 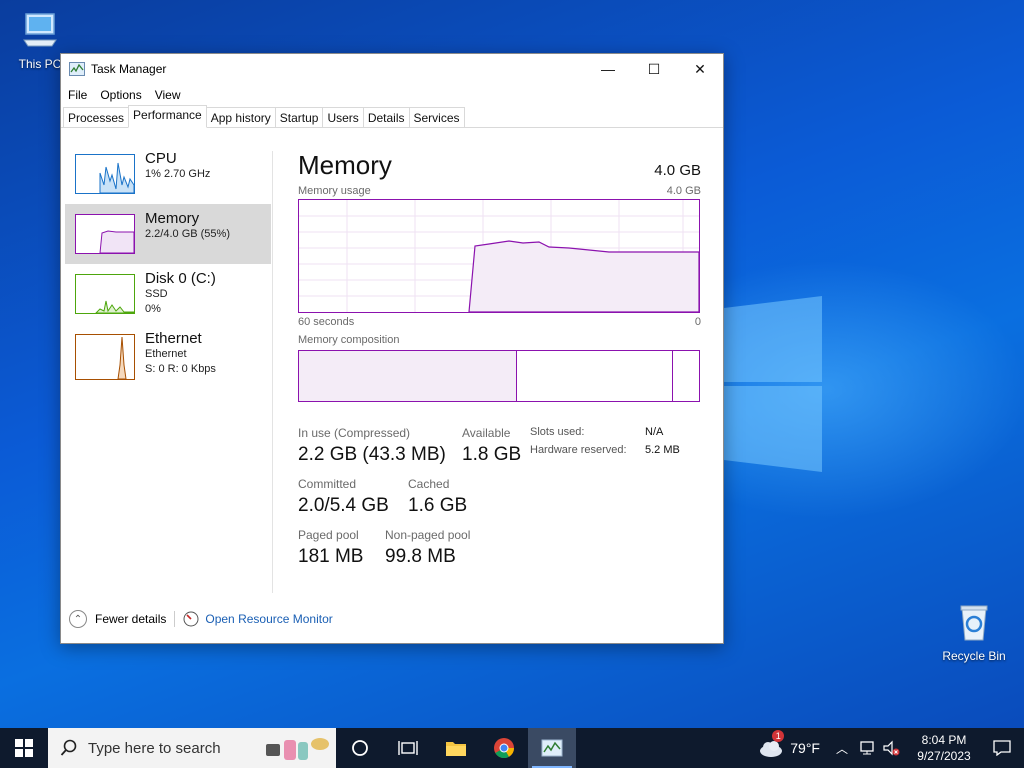 I want to click on start-button, so click(x=24, y=748).